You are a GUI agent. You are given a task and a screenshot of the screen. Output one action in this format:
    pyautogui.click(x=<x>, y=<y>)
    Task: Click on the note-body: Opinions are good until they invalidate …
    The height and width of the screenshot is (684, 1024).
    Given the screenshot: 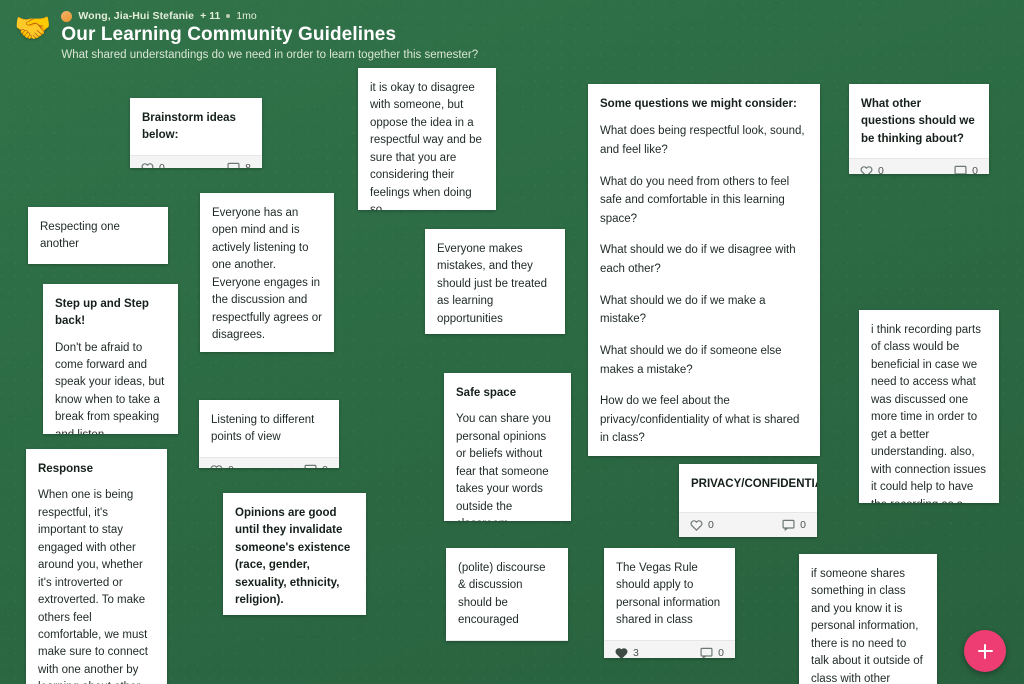 What is the action you would take?
    pyautogui.click(x=294, y=554)
    